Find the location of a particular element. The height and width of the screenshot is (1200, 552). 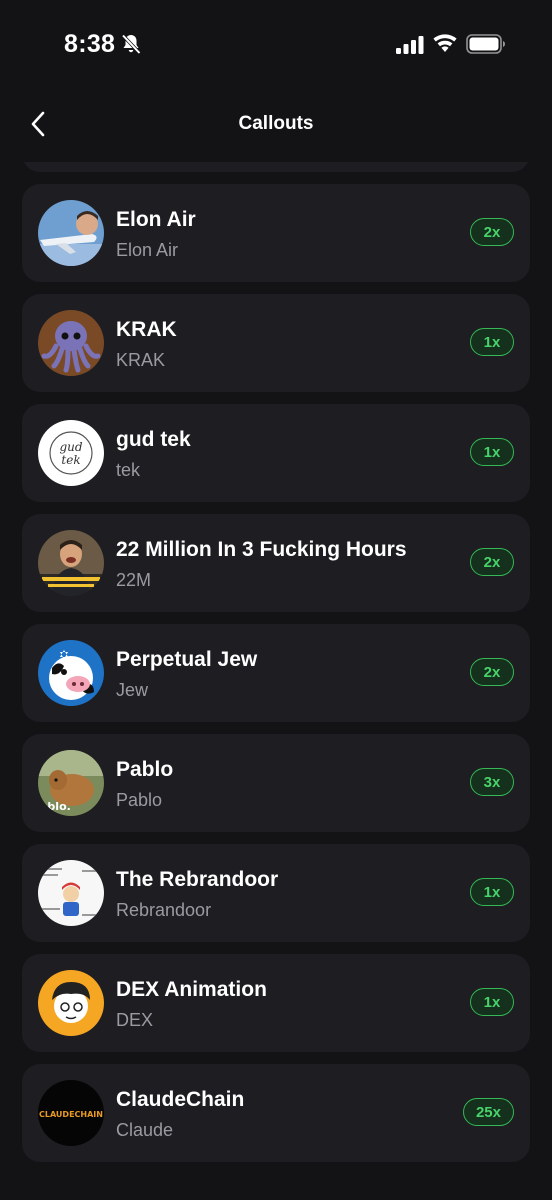

octopus-avatar-icon is located at coordinates (71, 343).